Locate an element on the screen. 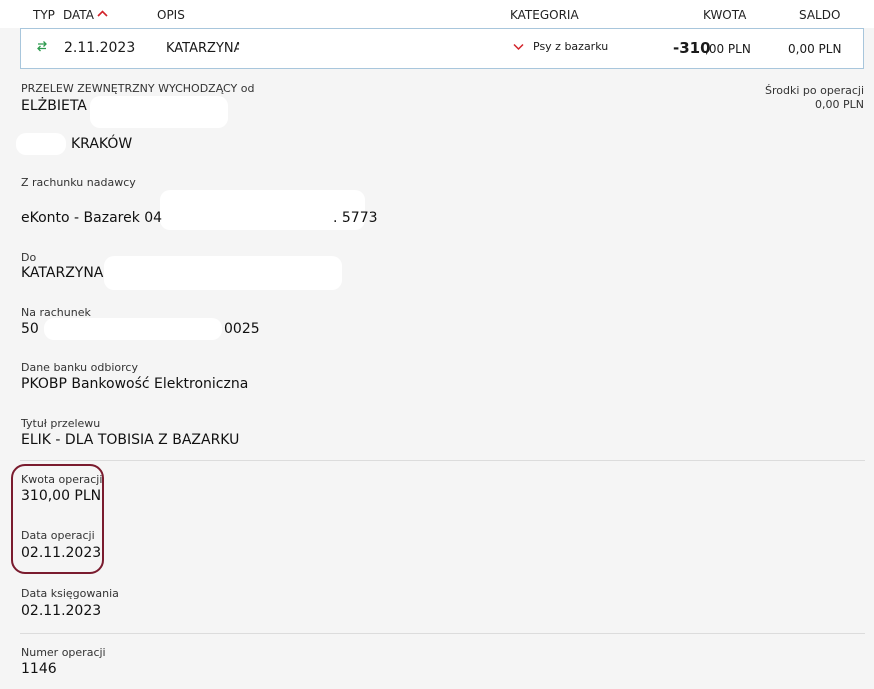 This screenshot has height=689, width=874. col-balance-header: SALDO is located at coordinates (819, 15).